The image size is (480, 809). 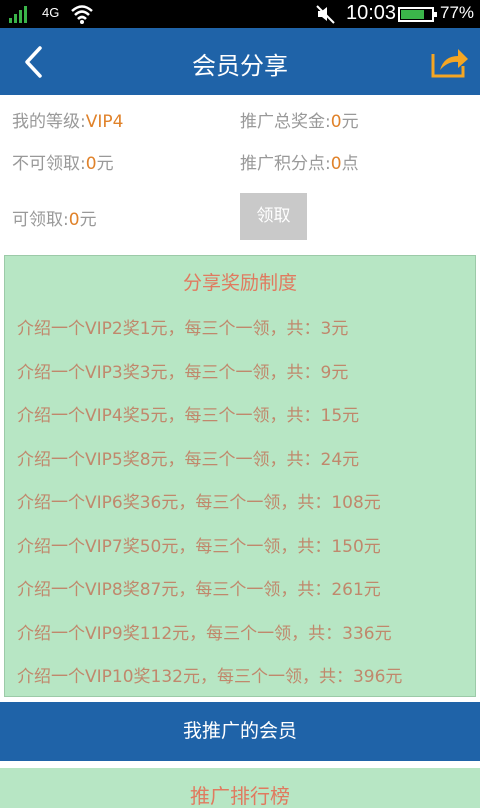 I want to click on claimable-value: 0, so click(x=74, y=220).